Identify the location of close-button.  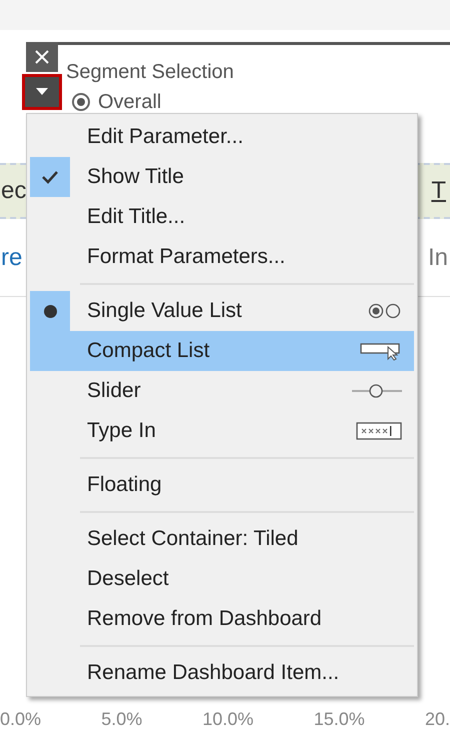
(42, 57).